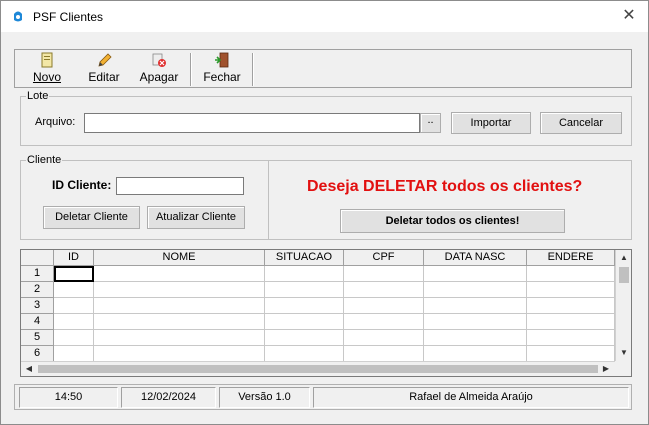 This screenshot has width=649, height=425. I want to click on delete-icon, so click(159, 60).